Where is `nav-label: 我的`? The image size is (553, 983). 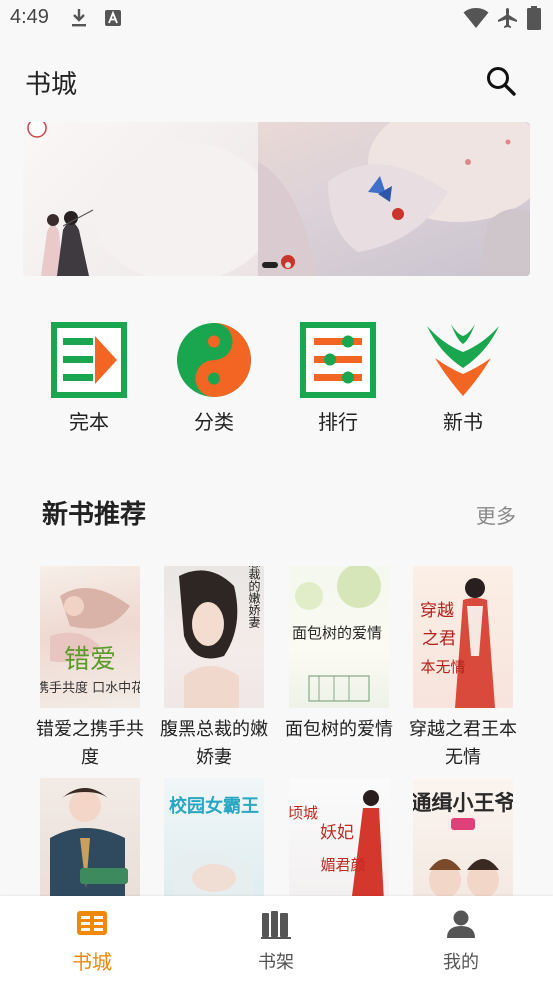
nav-label: 我的 is located at coordinates (461, 962).